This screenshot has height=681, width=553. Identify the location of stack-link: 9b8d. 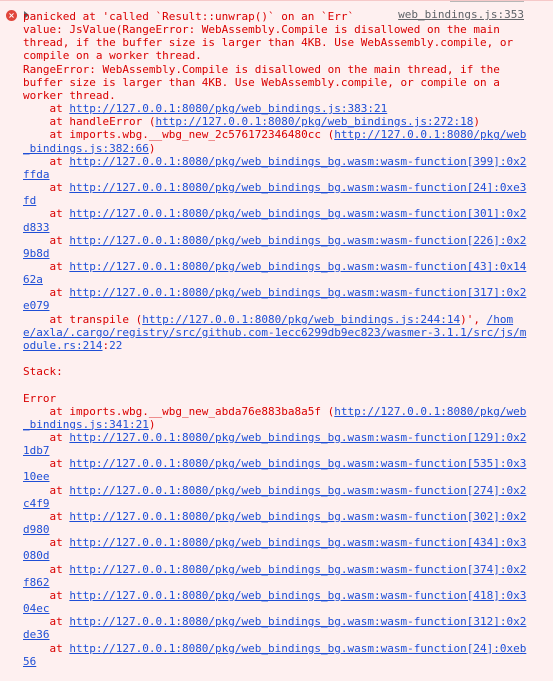
(36, 253).